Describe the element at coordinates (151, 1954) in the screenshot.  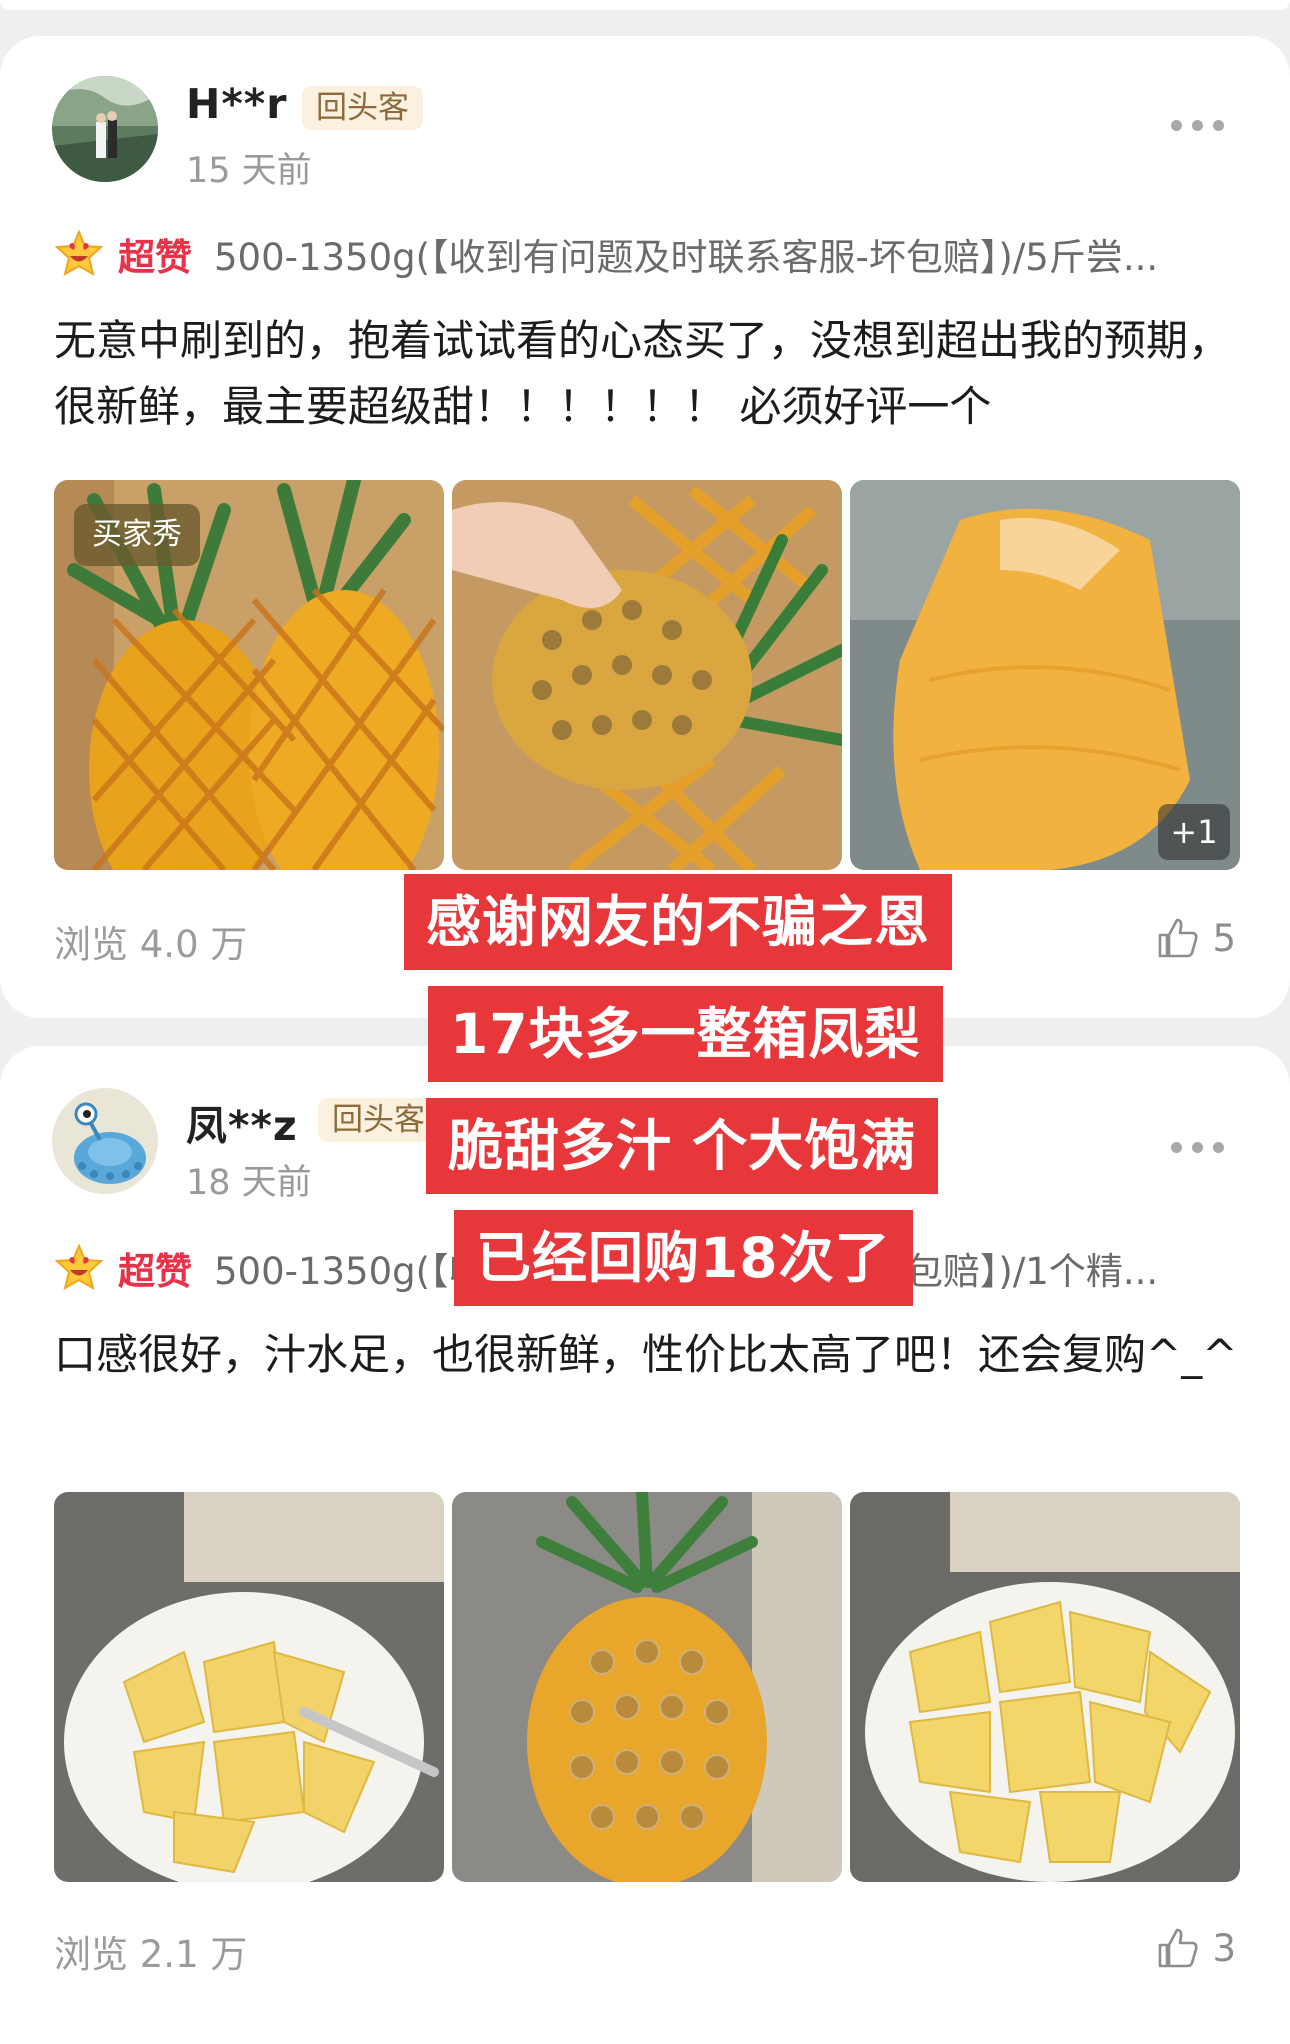
I see `view-count: 浏览 2.1 万` at that location.